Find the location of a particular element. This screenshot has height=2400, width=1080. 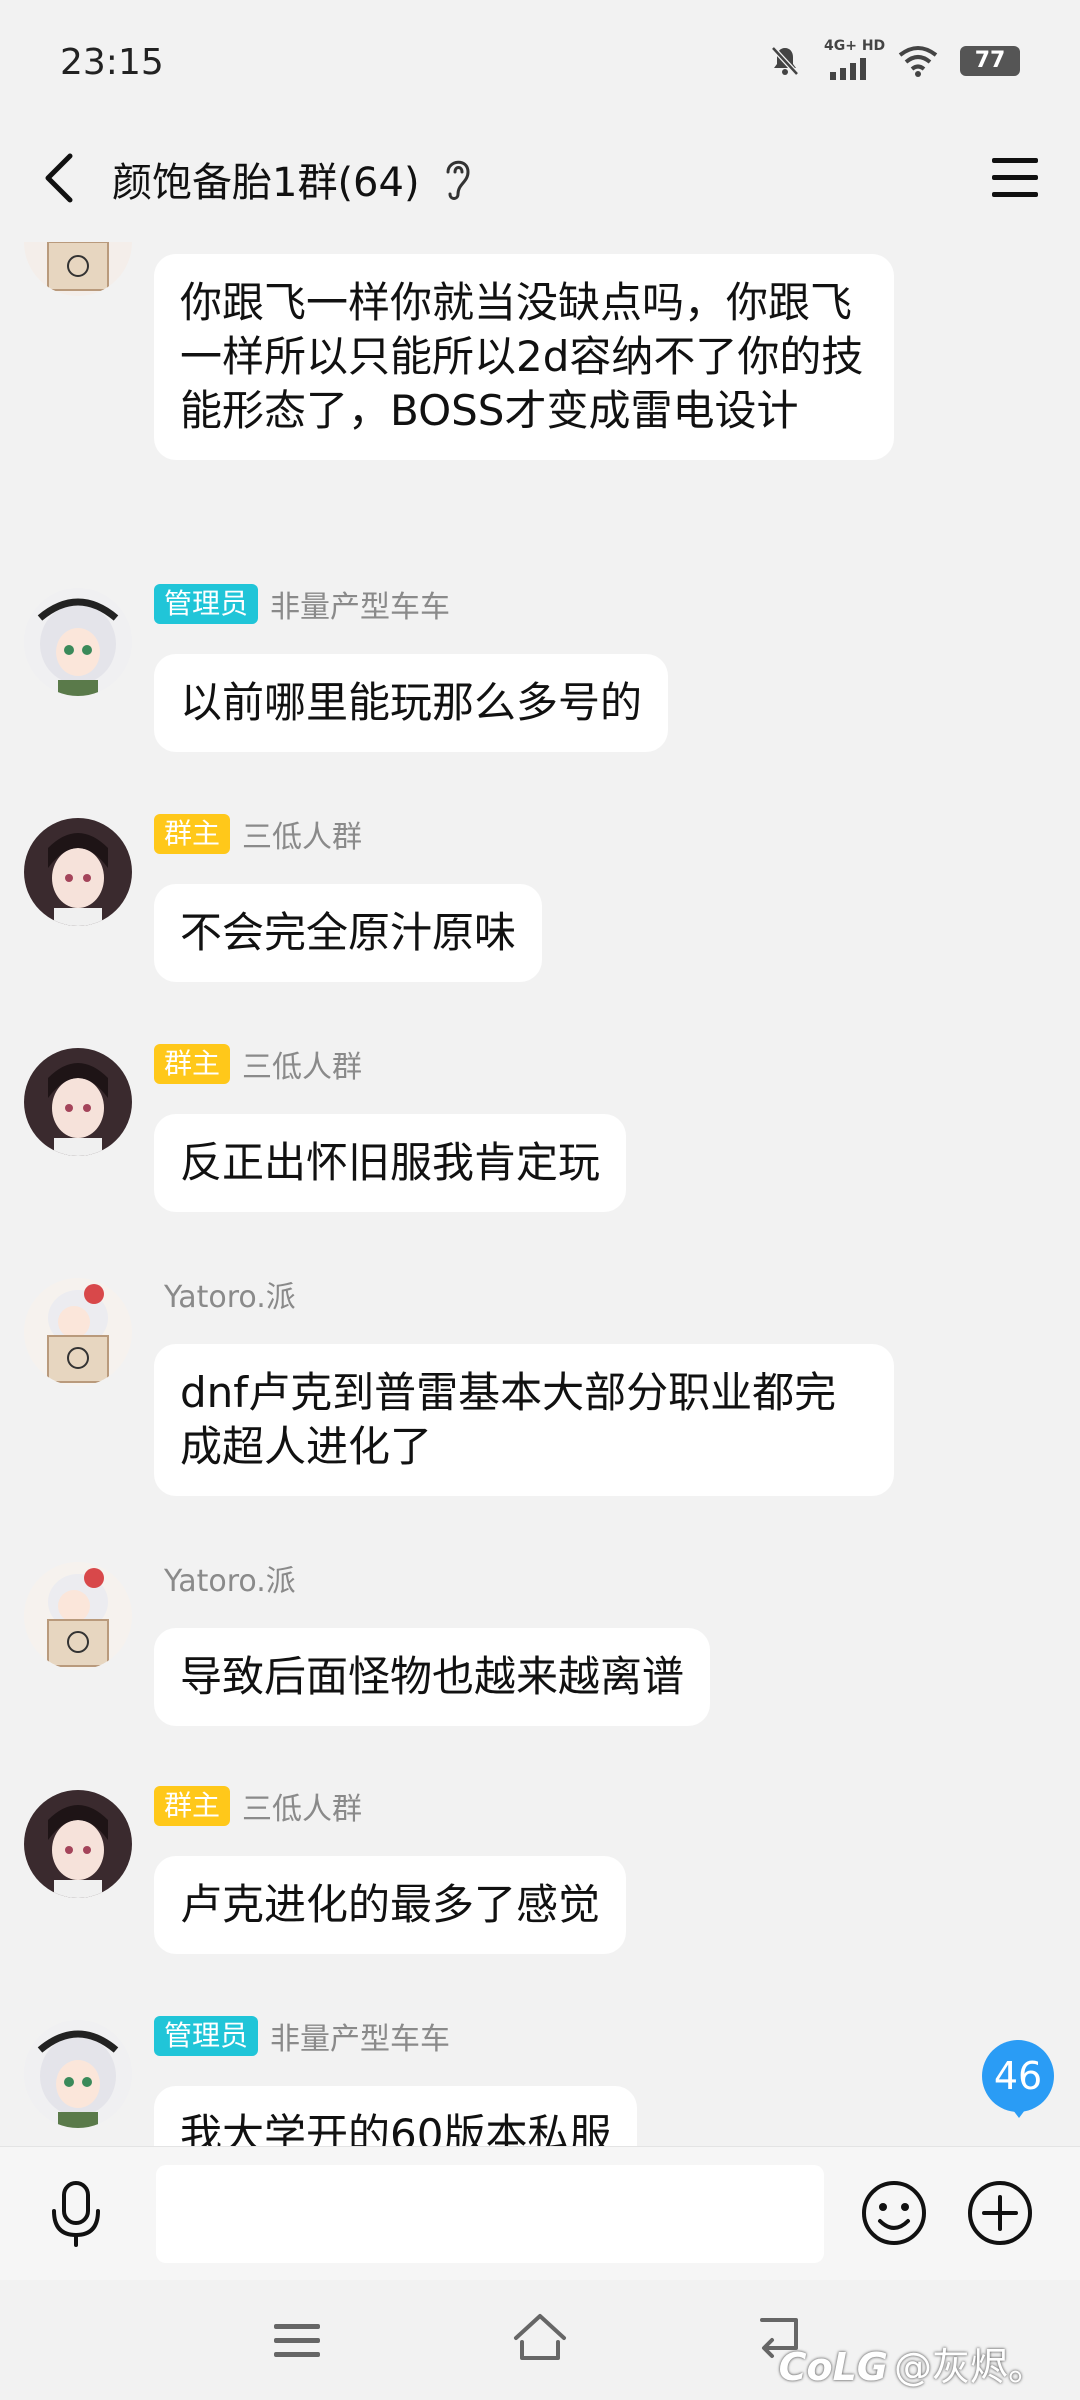

message-bubble: 导致后面怪物也越来越离谱 is located at coordinates (432, 1677).